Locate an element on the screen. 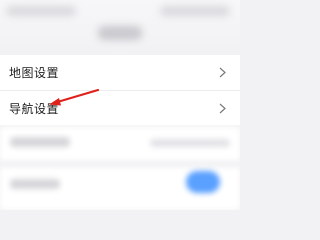 This screenshot has height=240, width=320. navigation-settings-label: 导航设置 is located at coordinates (34, 108).